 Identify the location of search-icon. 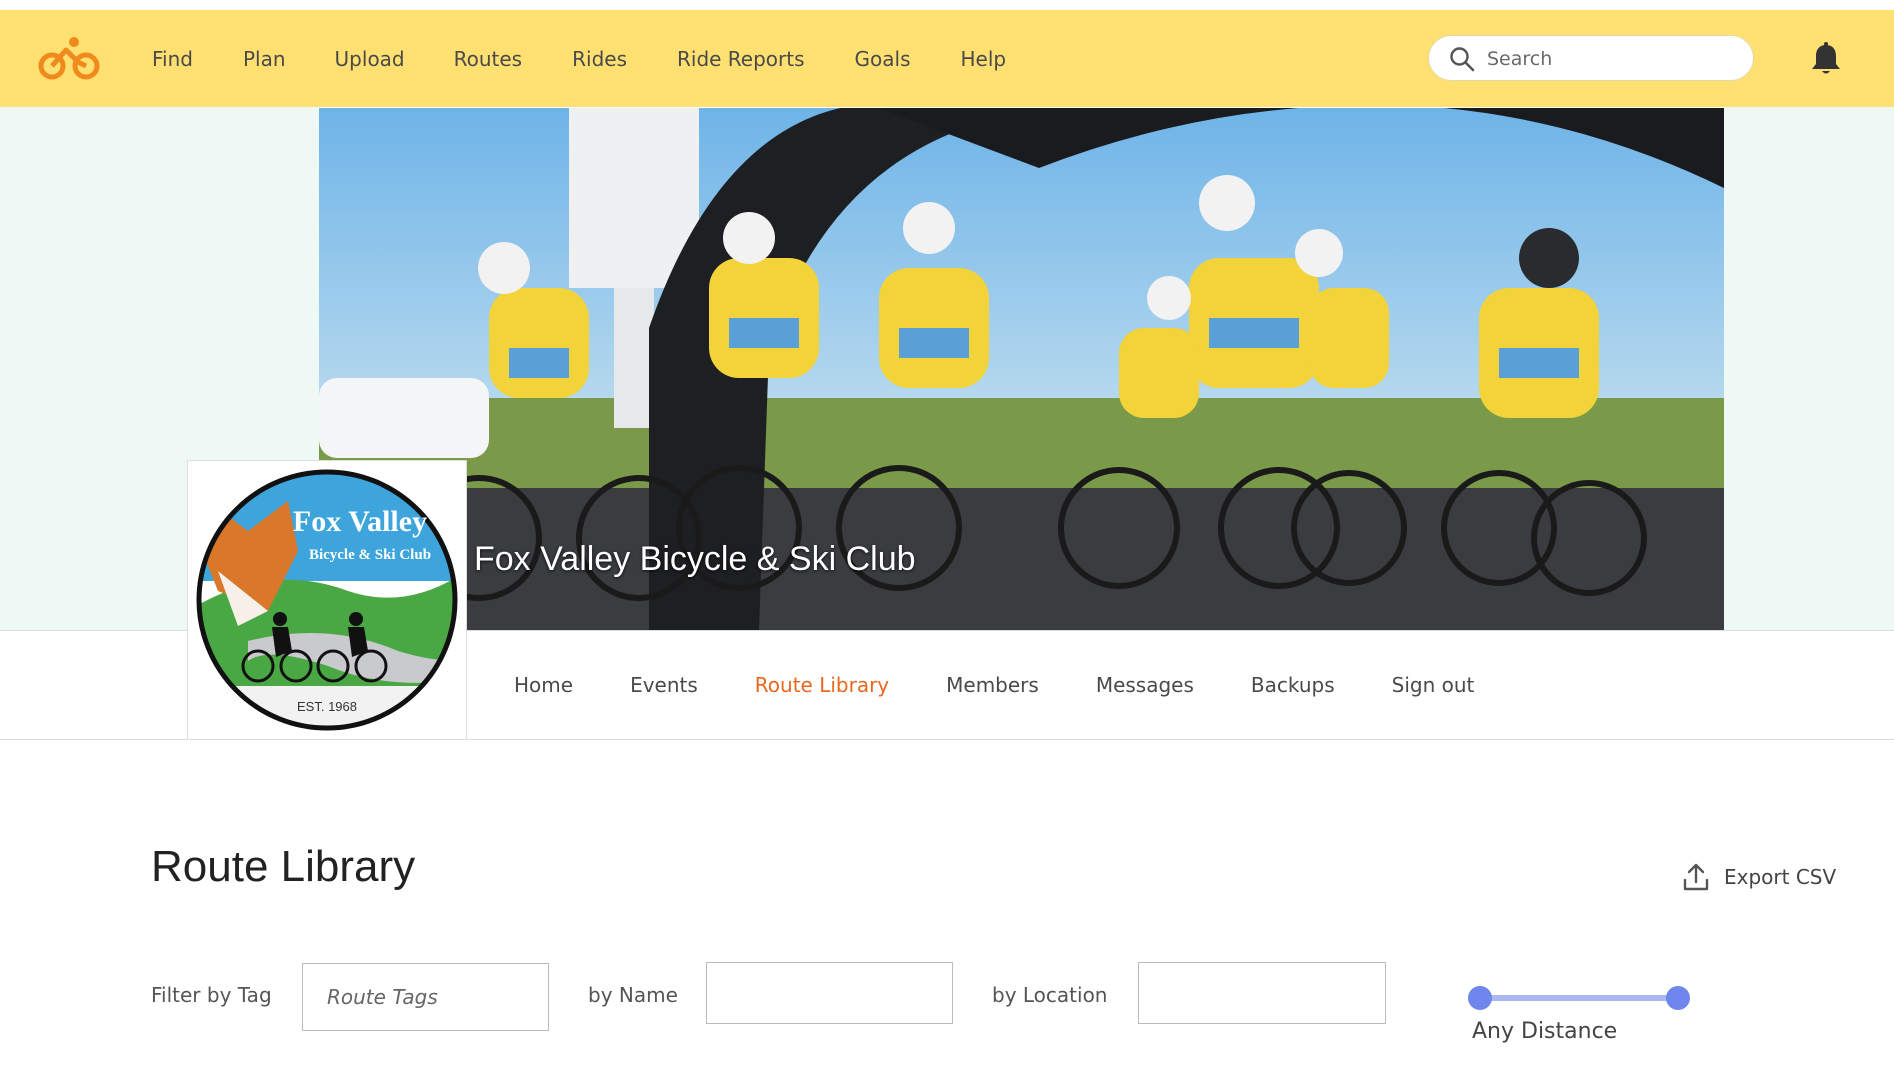
(1462, 59).